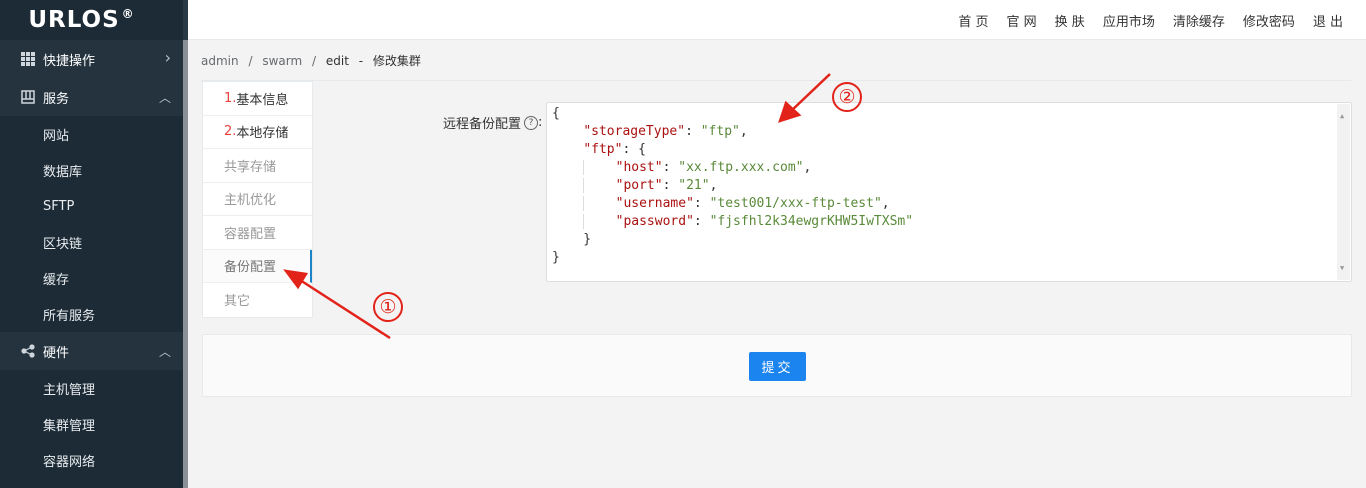 The width and height of the screenshot is (1366, 488). I want to click on topnav-home: 首 页, so click(973, 20).